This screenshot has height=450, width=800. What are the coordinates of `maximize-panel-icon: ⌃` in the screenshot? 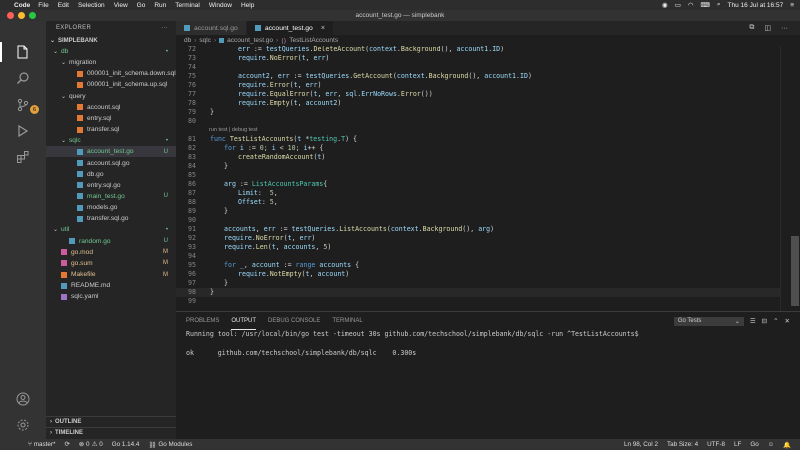 It's located at (775, 321).